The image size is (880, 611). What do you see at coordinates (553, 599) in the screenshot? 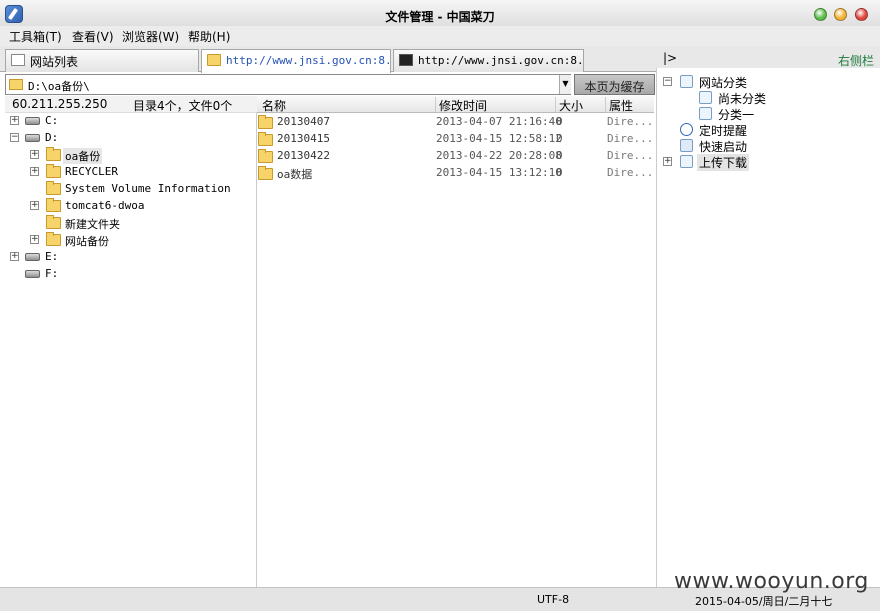
I see `encoding-status: UTF-8` at bounding box center [553, 599].